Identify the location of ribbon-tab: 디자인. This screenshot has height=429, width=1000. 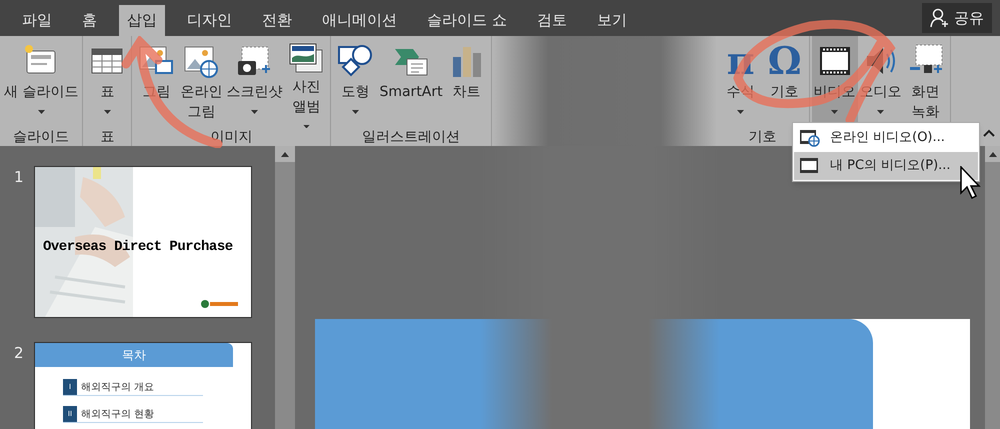
(209, 20).